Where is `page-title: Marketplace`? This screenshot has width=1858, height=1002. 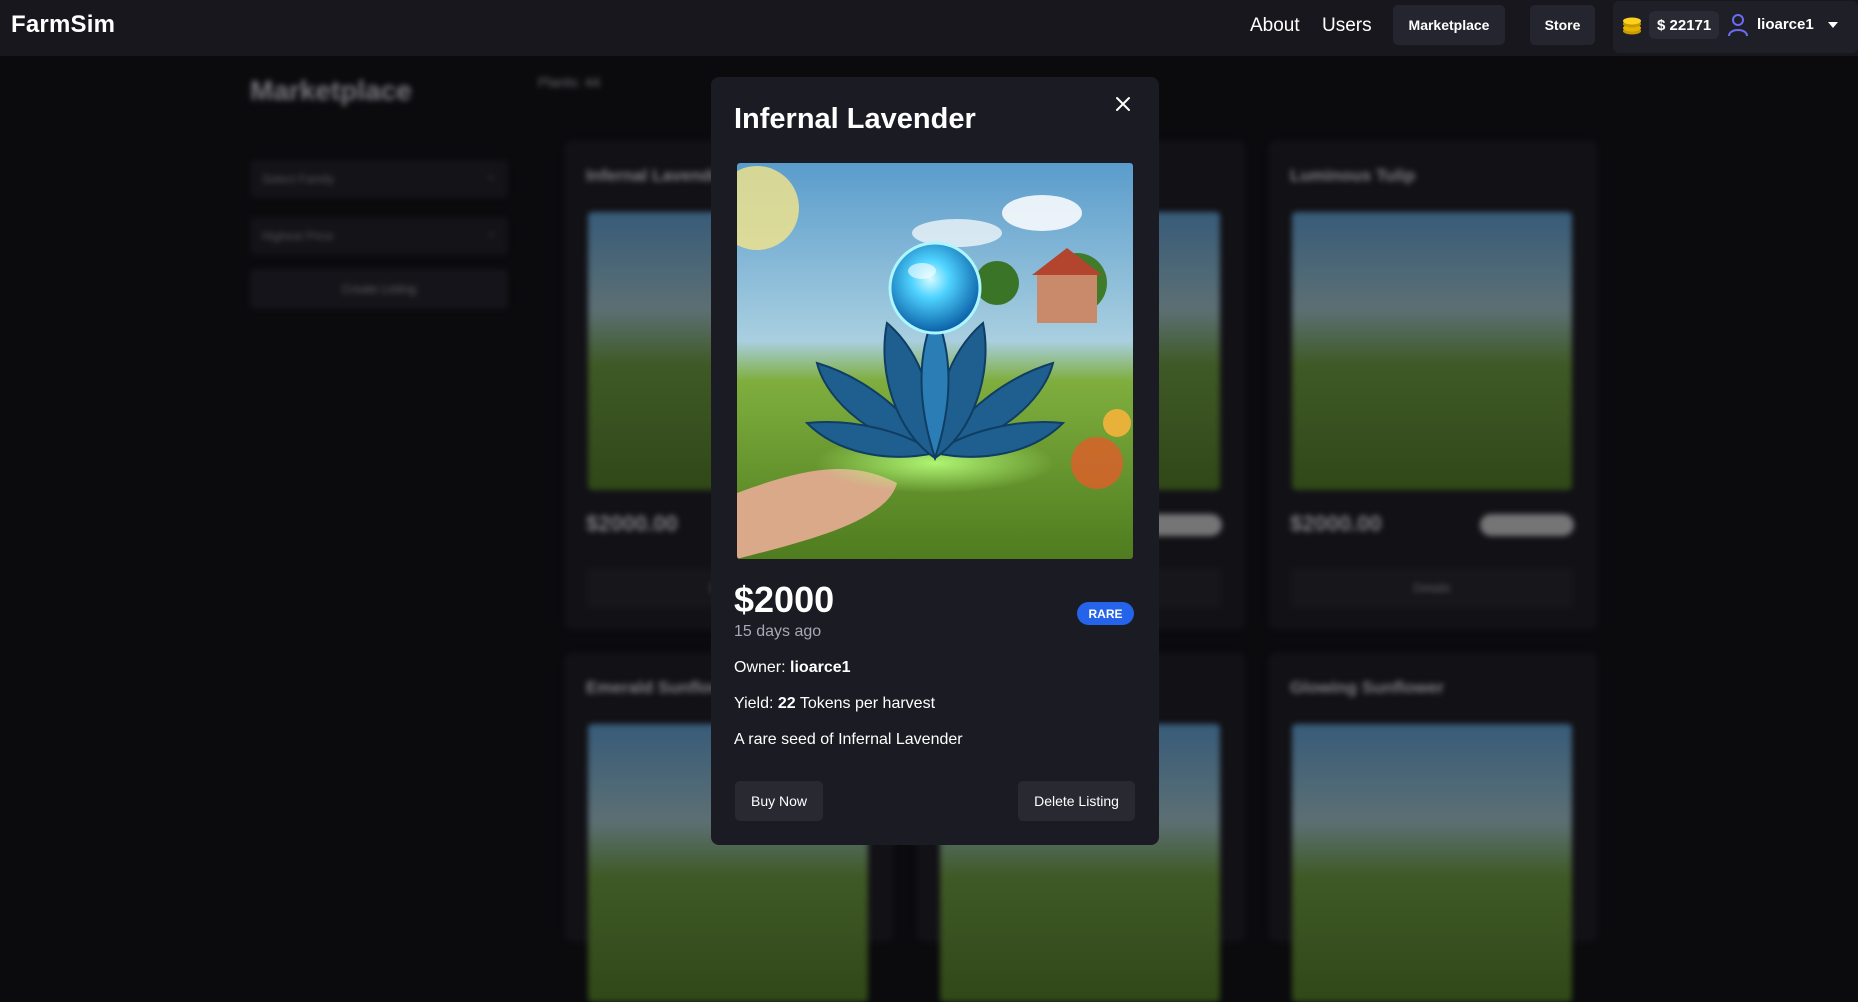
page-title: Marketplace is located at coordinates (331, 90).